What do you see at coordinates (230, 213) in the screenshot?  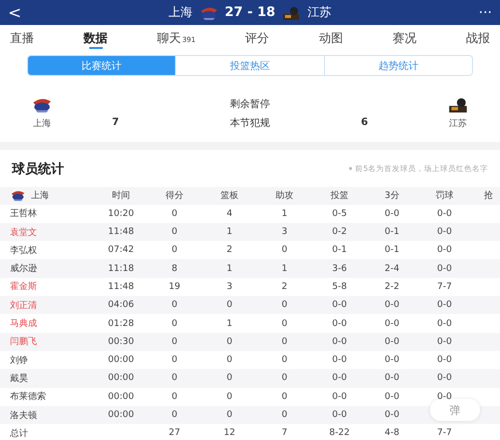 I see `table-cell-text: 4` at bounding box center [230, 213].